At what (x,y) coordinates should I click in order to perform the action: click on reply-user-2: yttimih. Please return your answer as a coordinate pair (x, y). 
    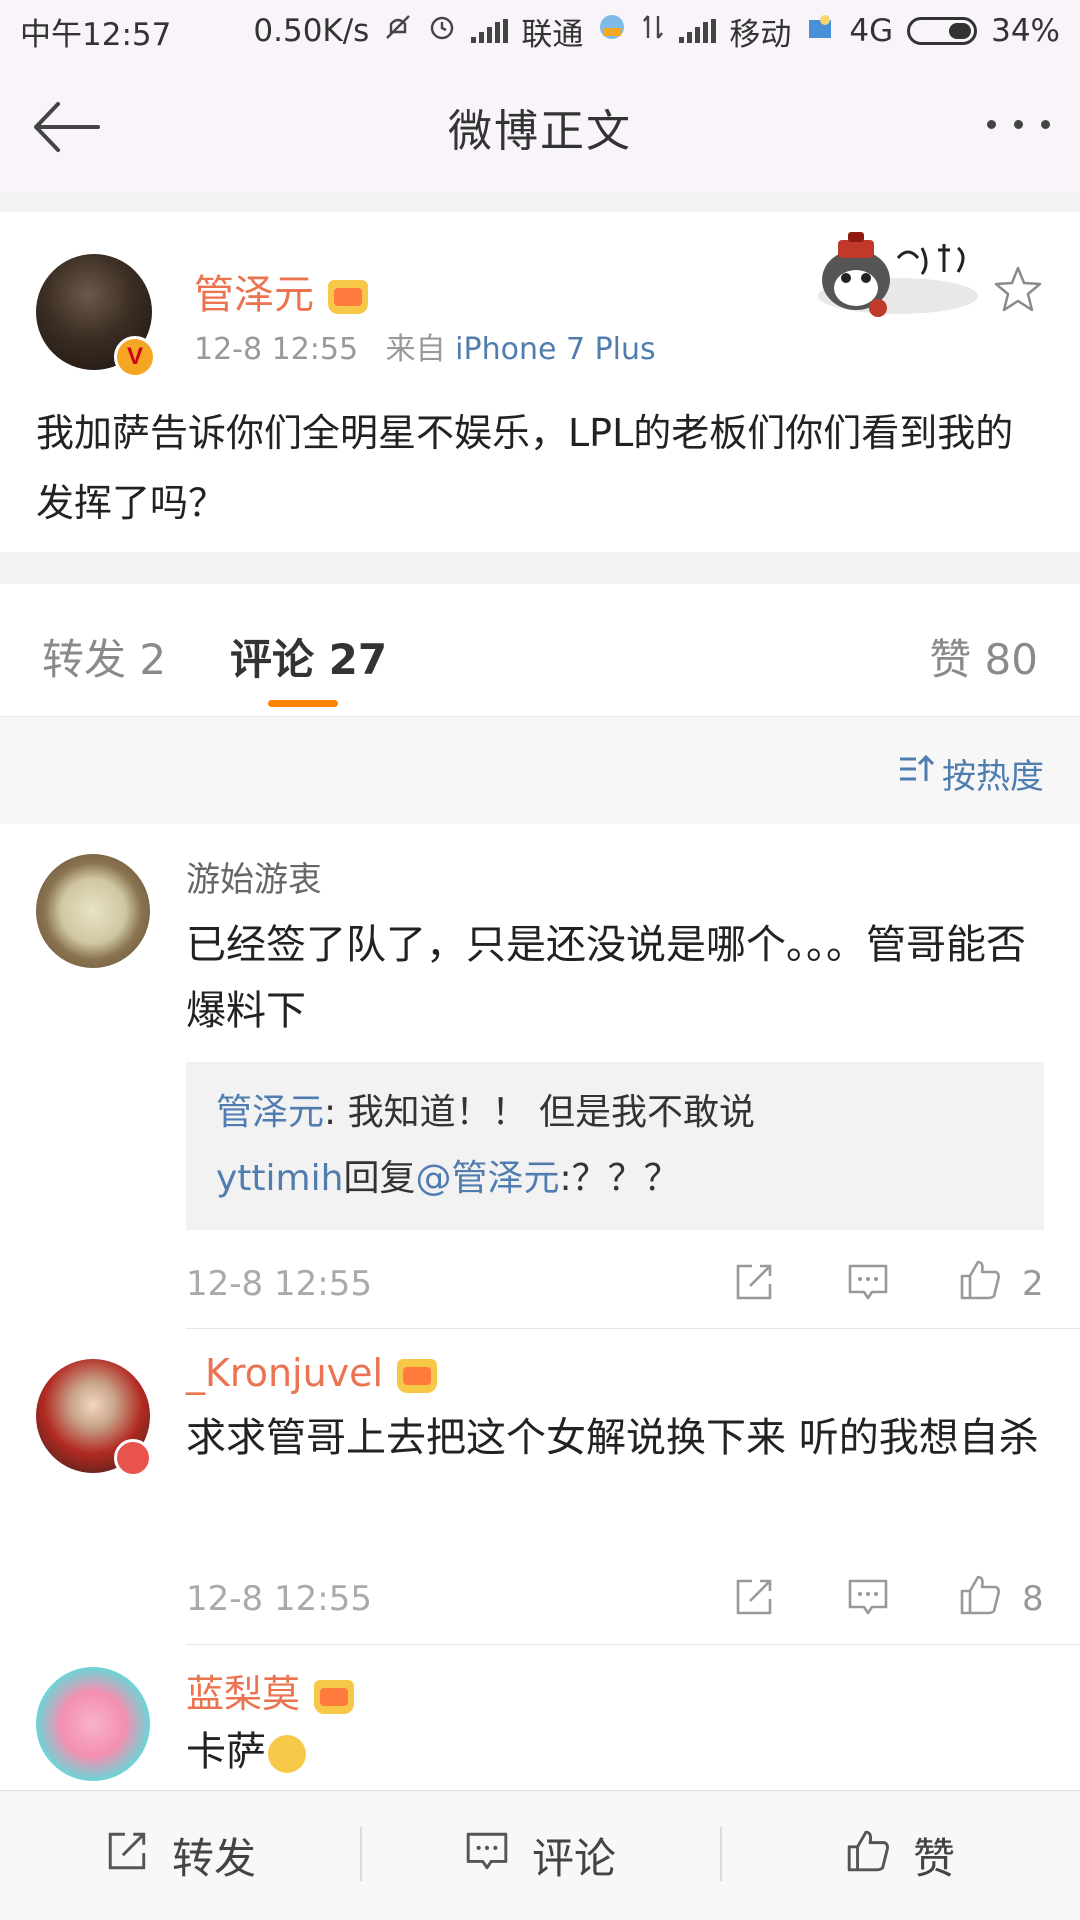
    Looking at the image, I should click on (279, 1178).